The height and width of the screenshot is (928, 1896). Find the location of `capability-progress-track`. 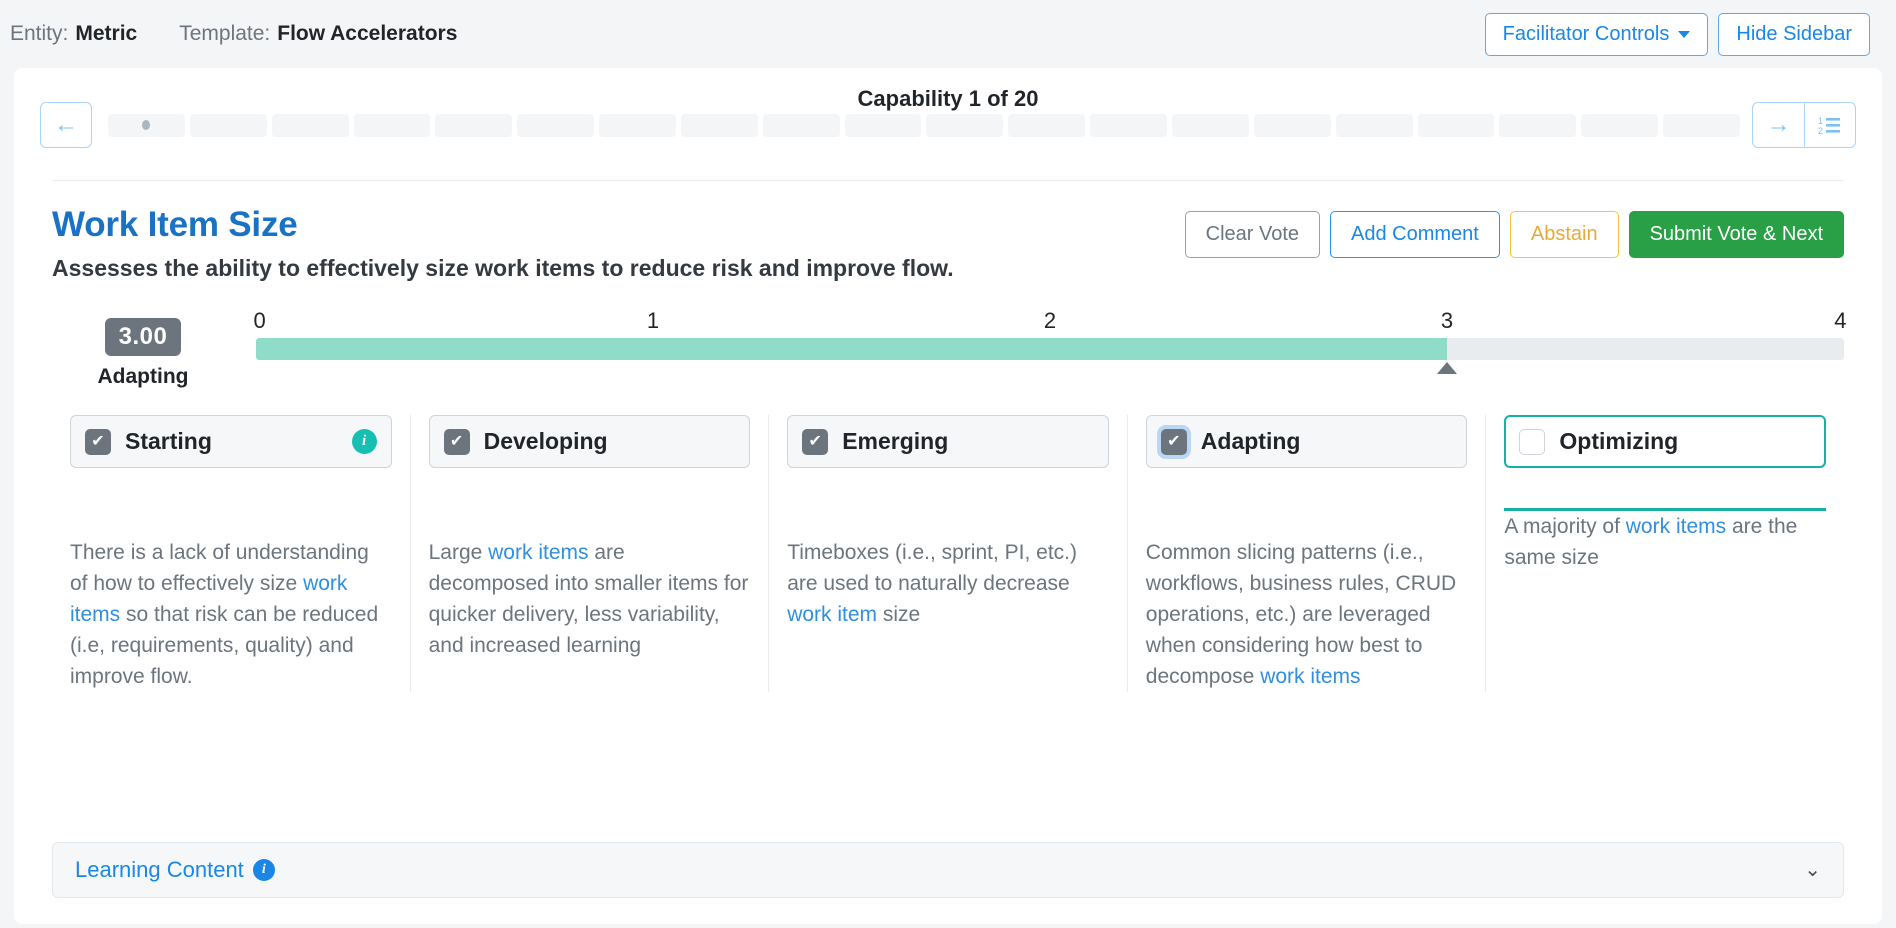

capability-progress-track is located at coordinates (924, 125).